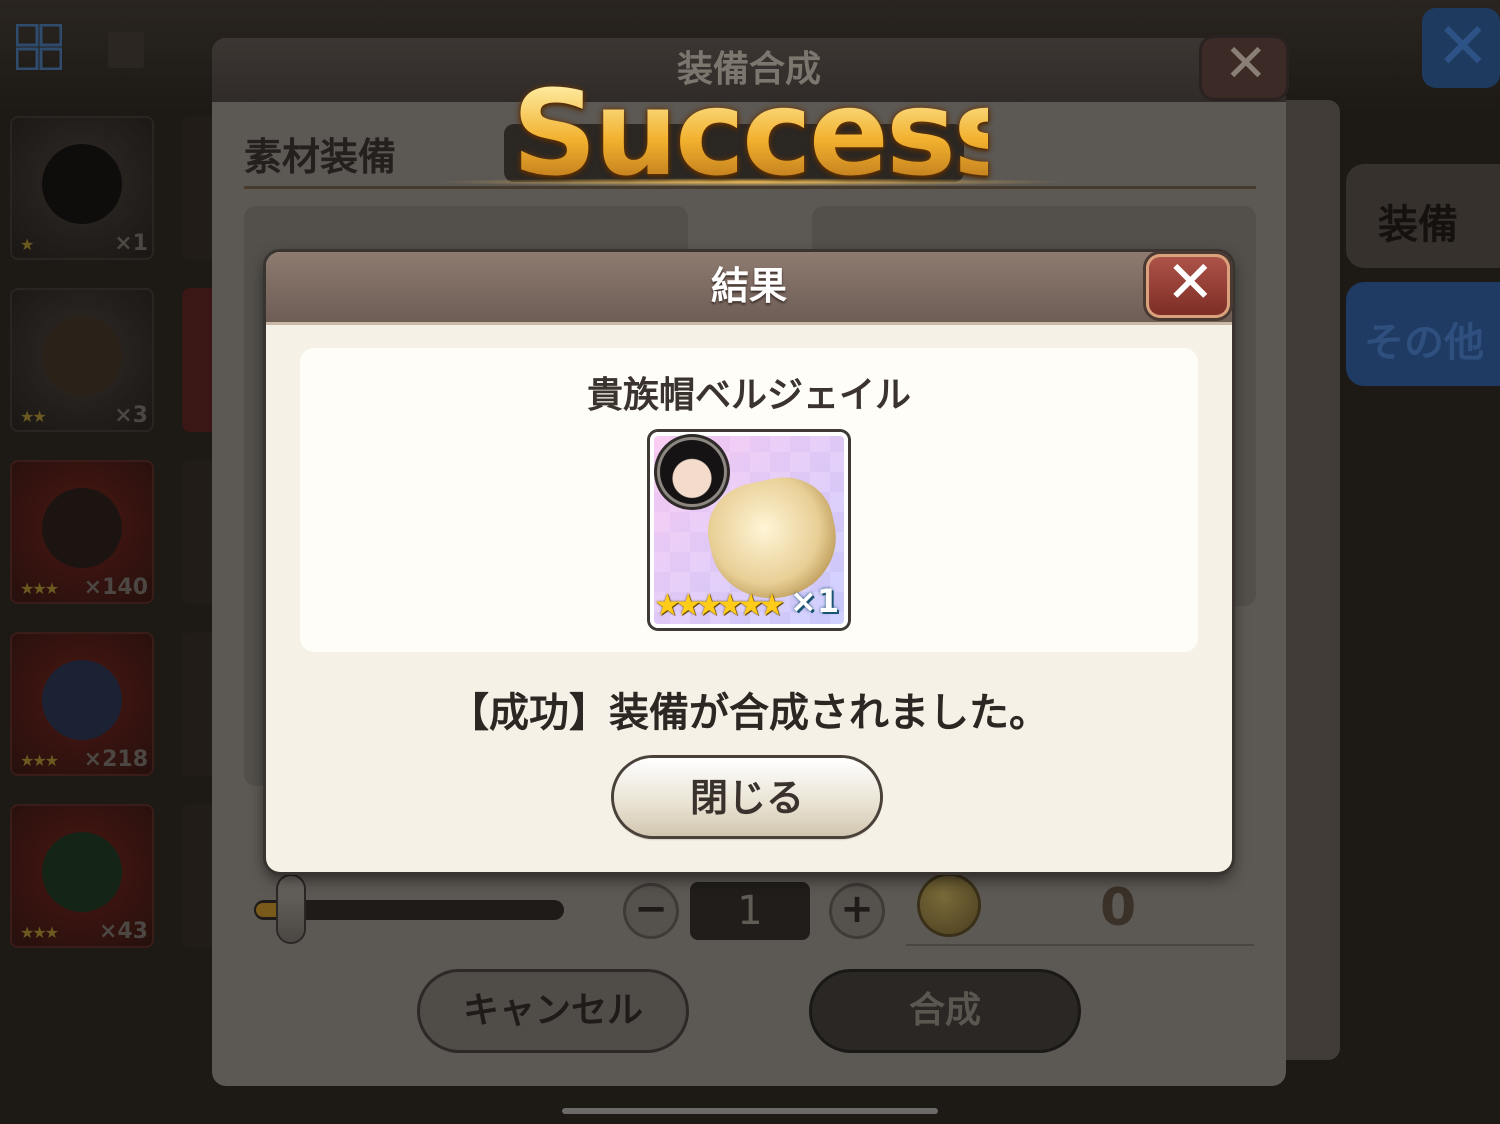 The image size is (1500, 1124). I want to click on plus-button: +, so click(857, 911).